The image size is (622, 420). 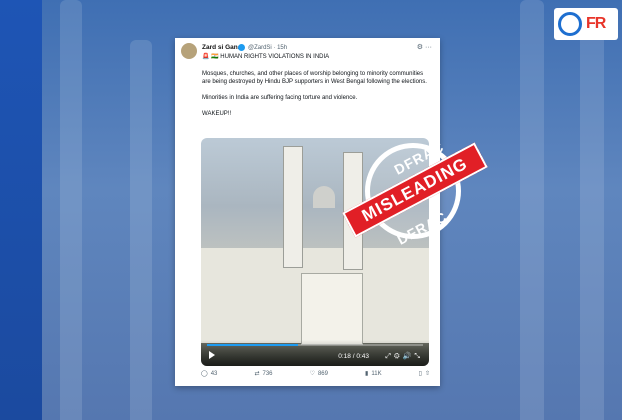 What do you see at coordinates (353, 356) in the screenshot?
I see `video-time: 0:18 / 0:43` at bounding box center [353, 356].